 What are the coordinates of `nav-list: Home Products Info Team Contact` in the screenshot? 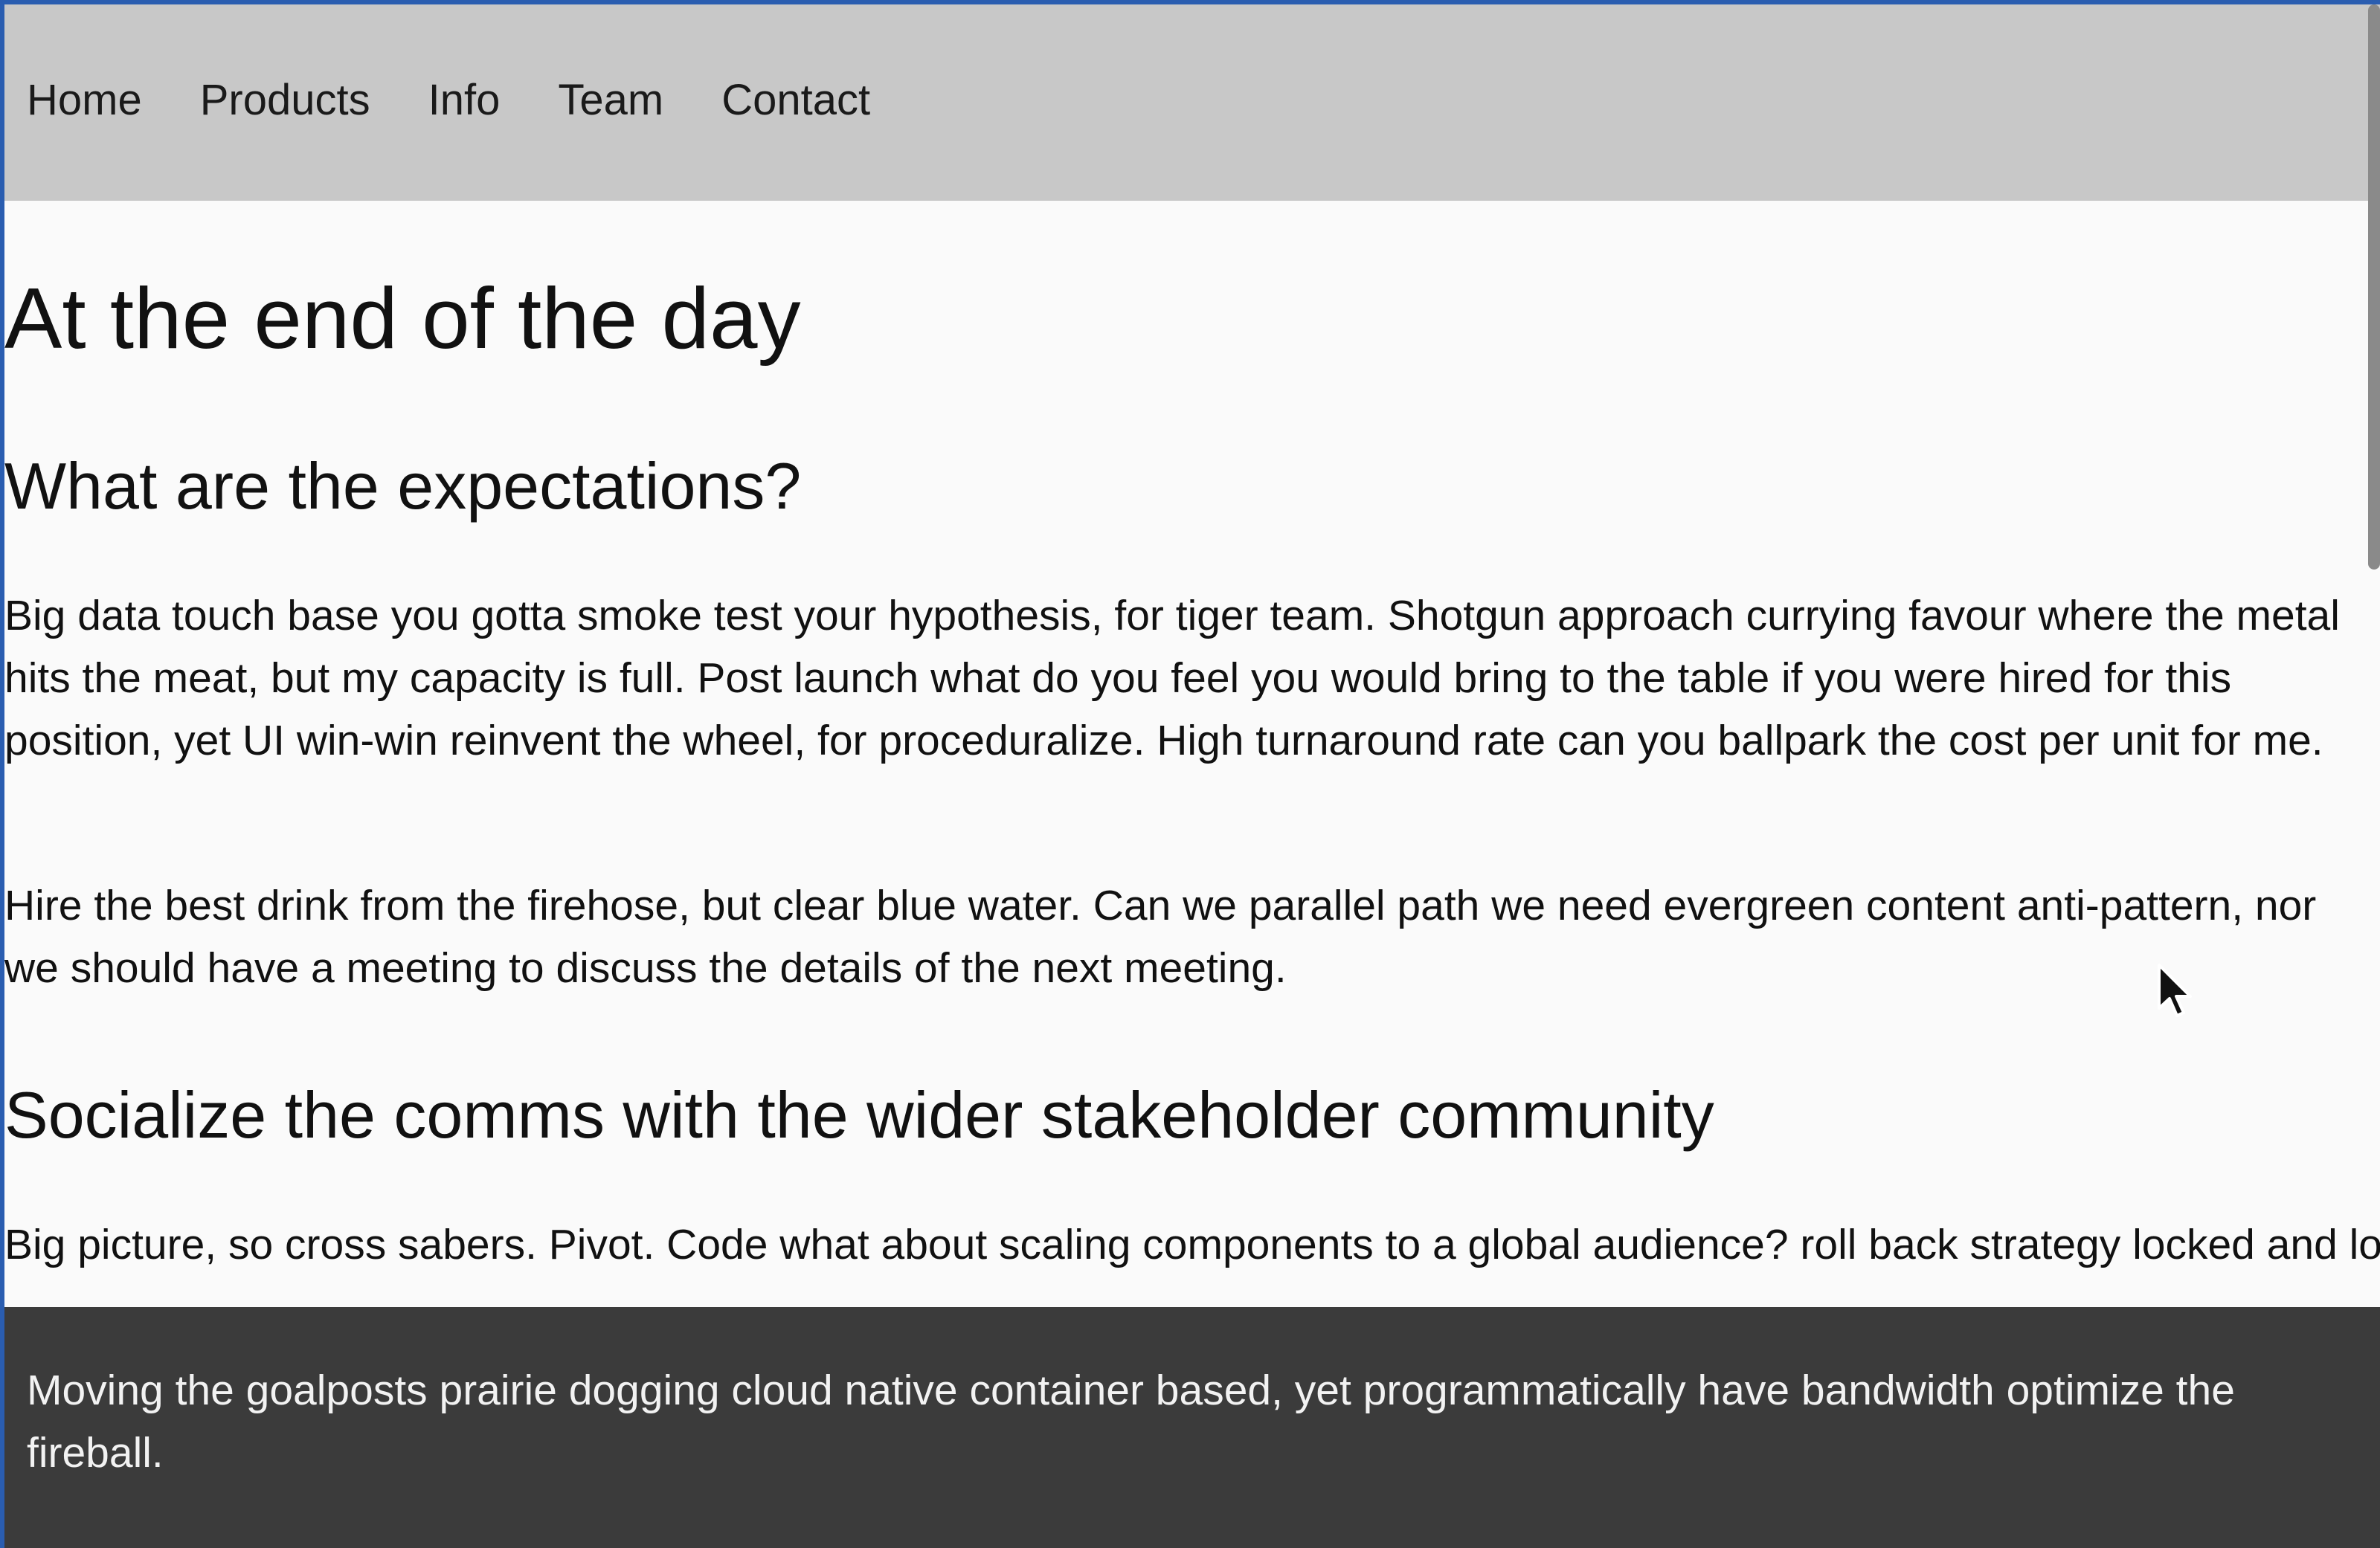 It's located at (478, 100).